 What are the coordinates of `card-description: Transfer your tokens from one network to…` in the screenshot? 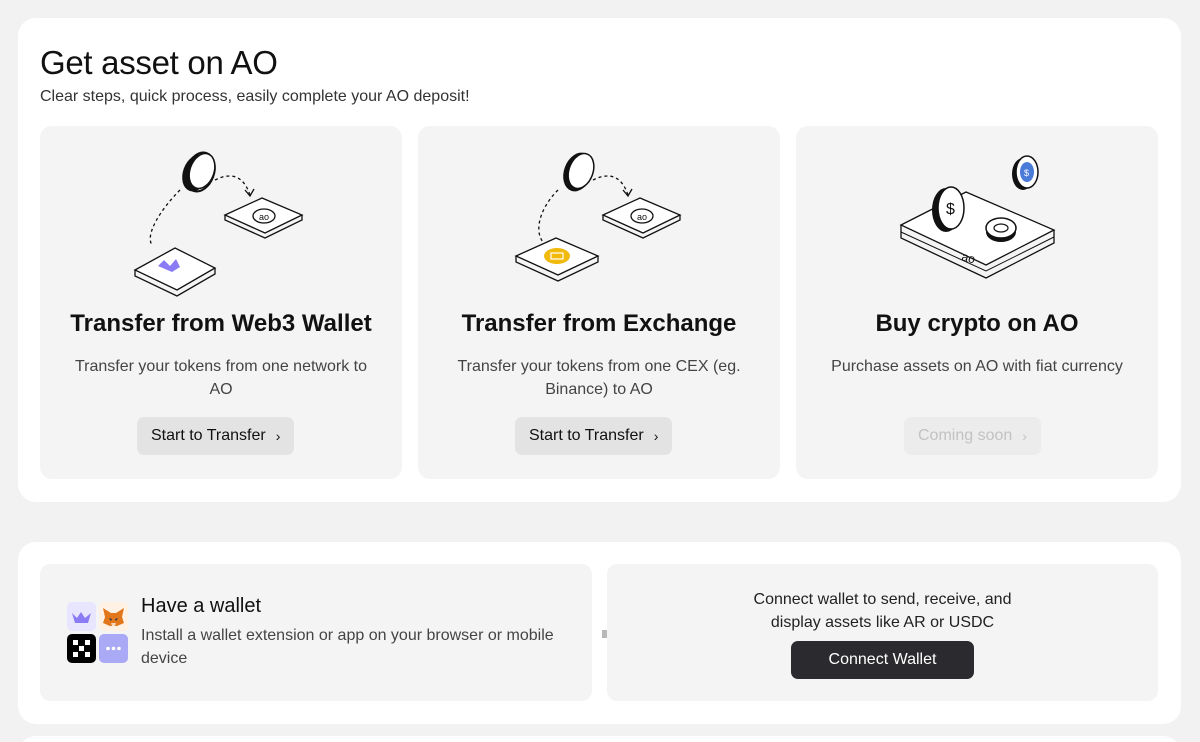 It's located at (221, 378).